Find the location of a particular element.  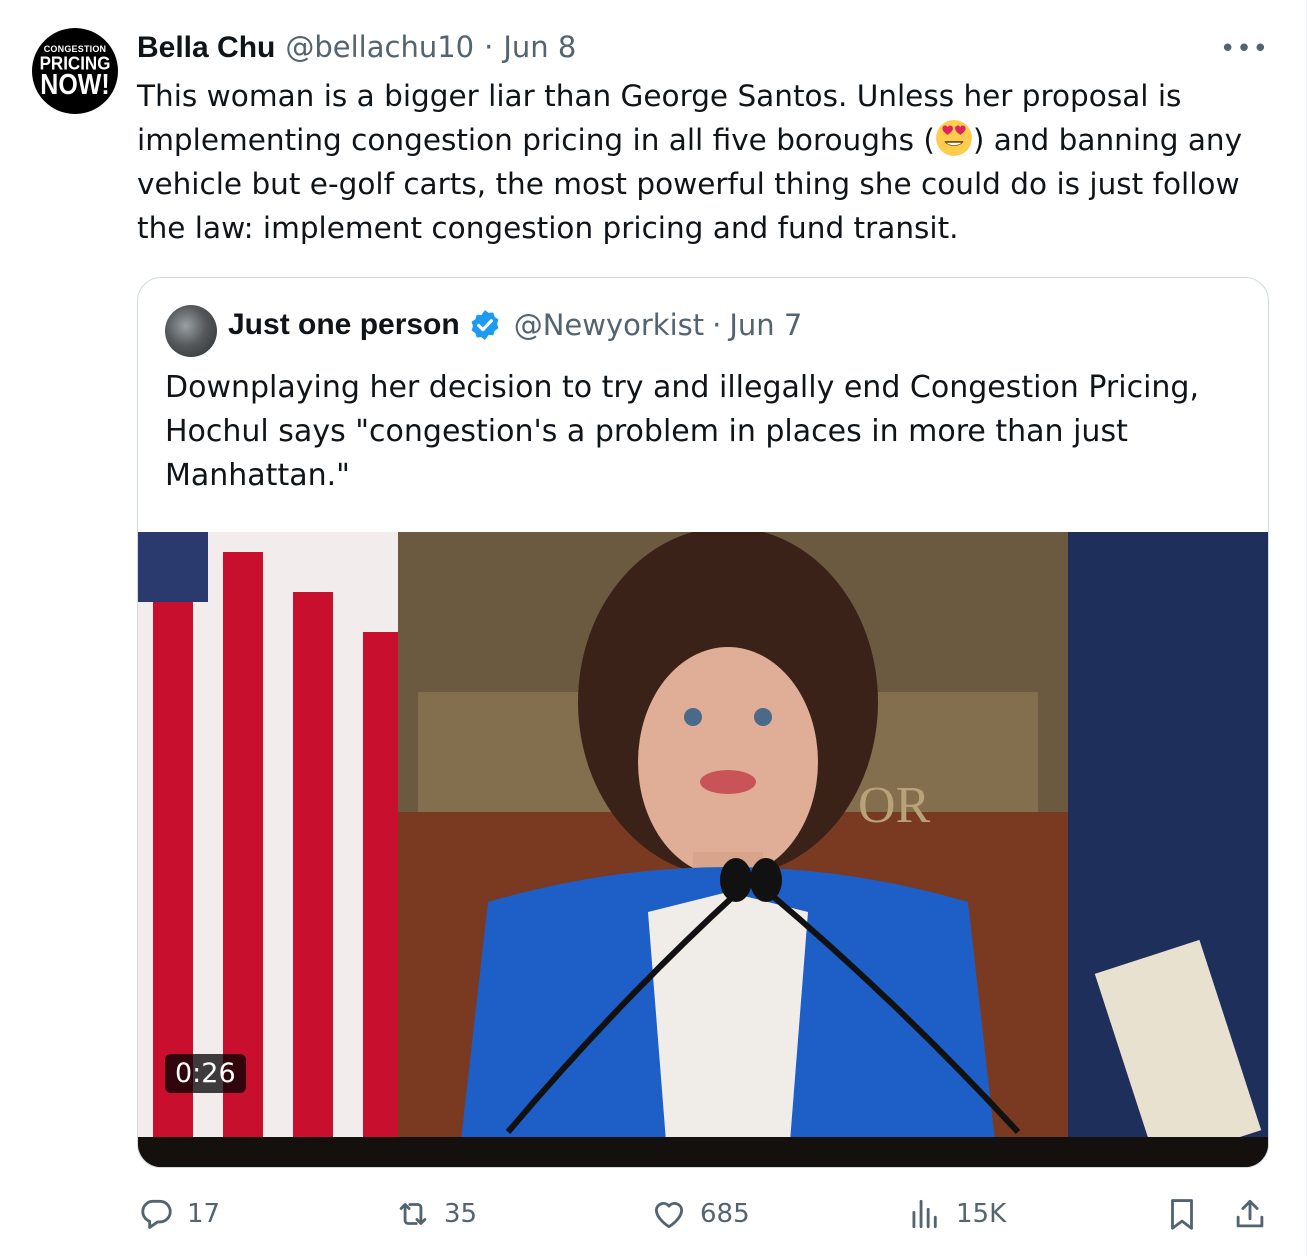

tweet-header: Bella Chu @bellachu10 · Jun 8 is located at coordinates (356, 47).